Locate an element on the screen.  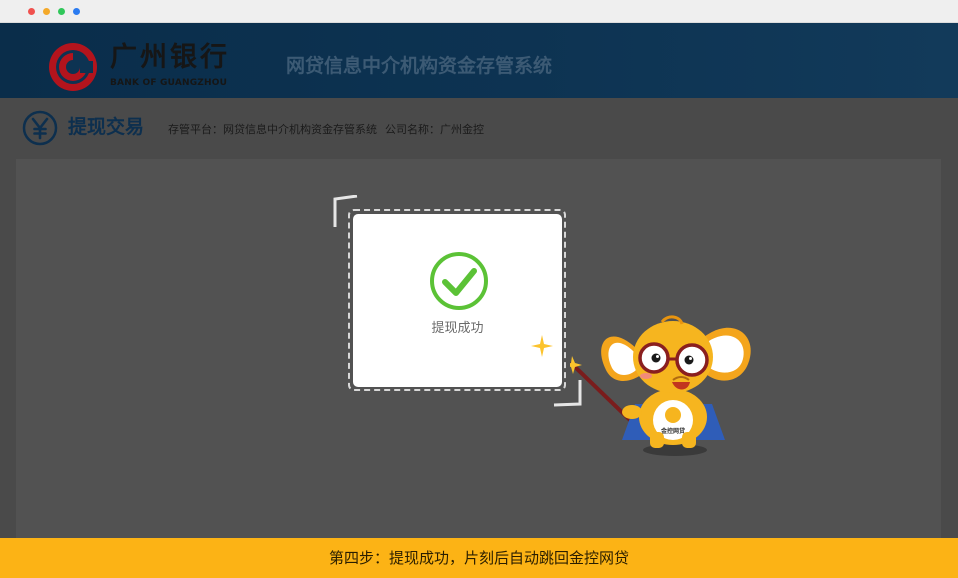
elephant-mascot-icon: 金控网贷 is located at coordinates (660, 385).